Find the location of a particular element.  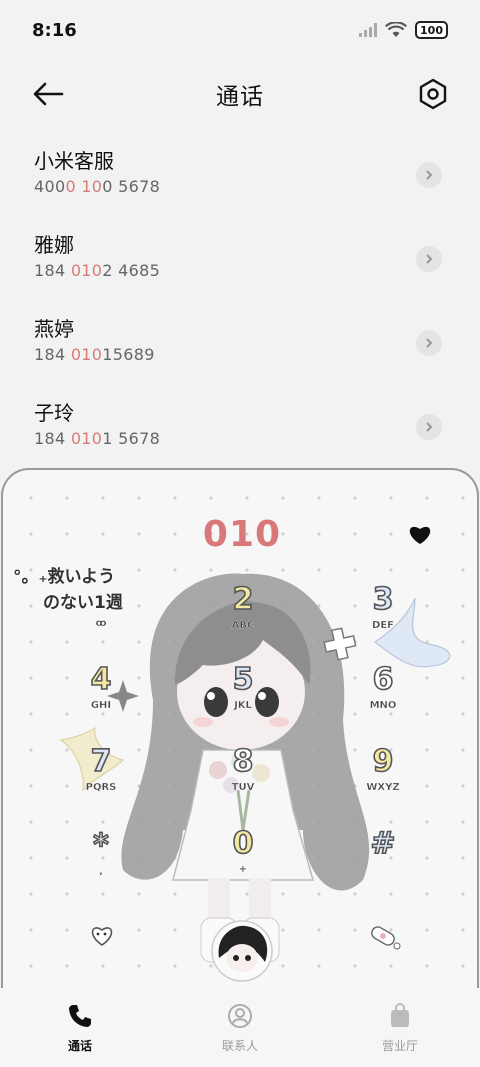

status-bar: 8:16 100 is located at coordinates (240, 30).